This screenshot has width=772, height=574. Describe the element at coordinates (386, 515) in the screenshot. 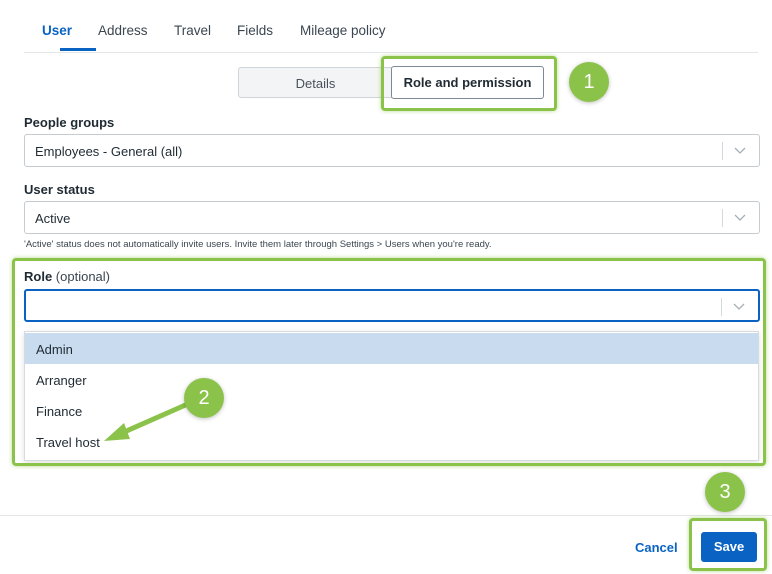

I see `footer-divider` at that location.